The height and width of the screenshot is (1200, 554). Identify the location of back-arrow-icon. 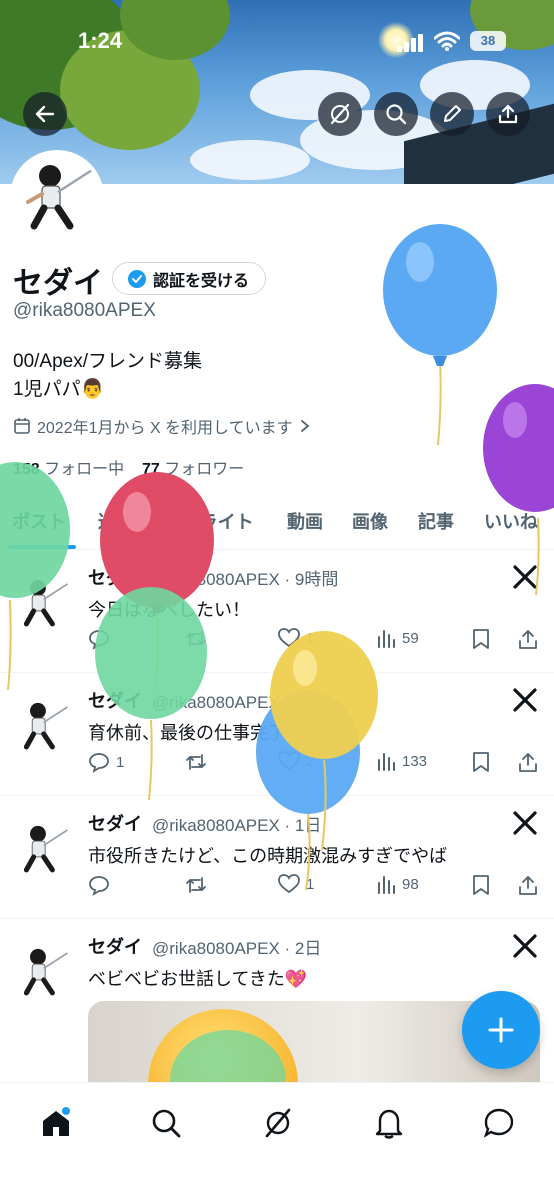
(45, 114).